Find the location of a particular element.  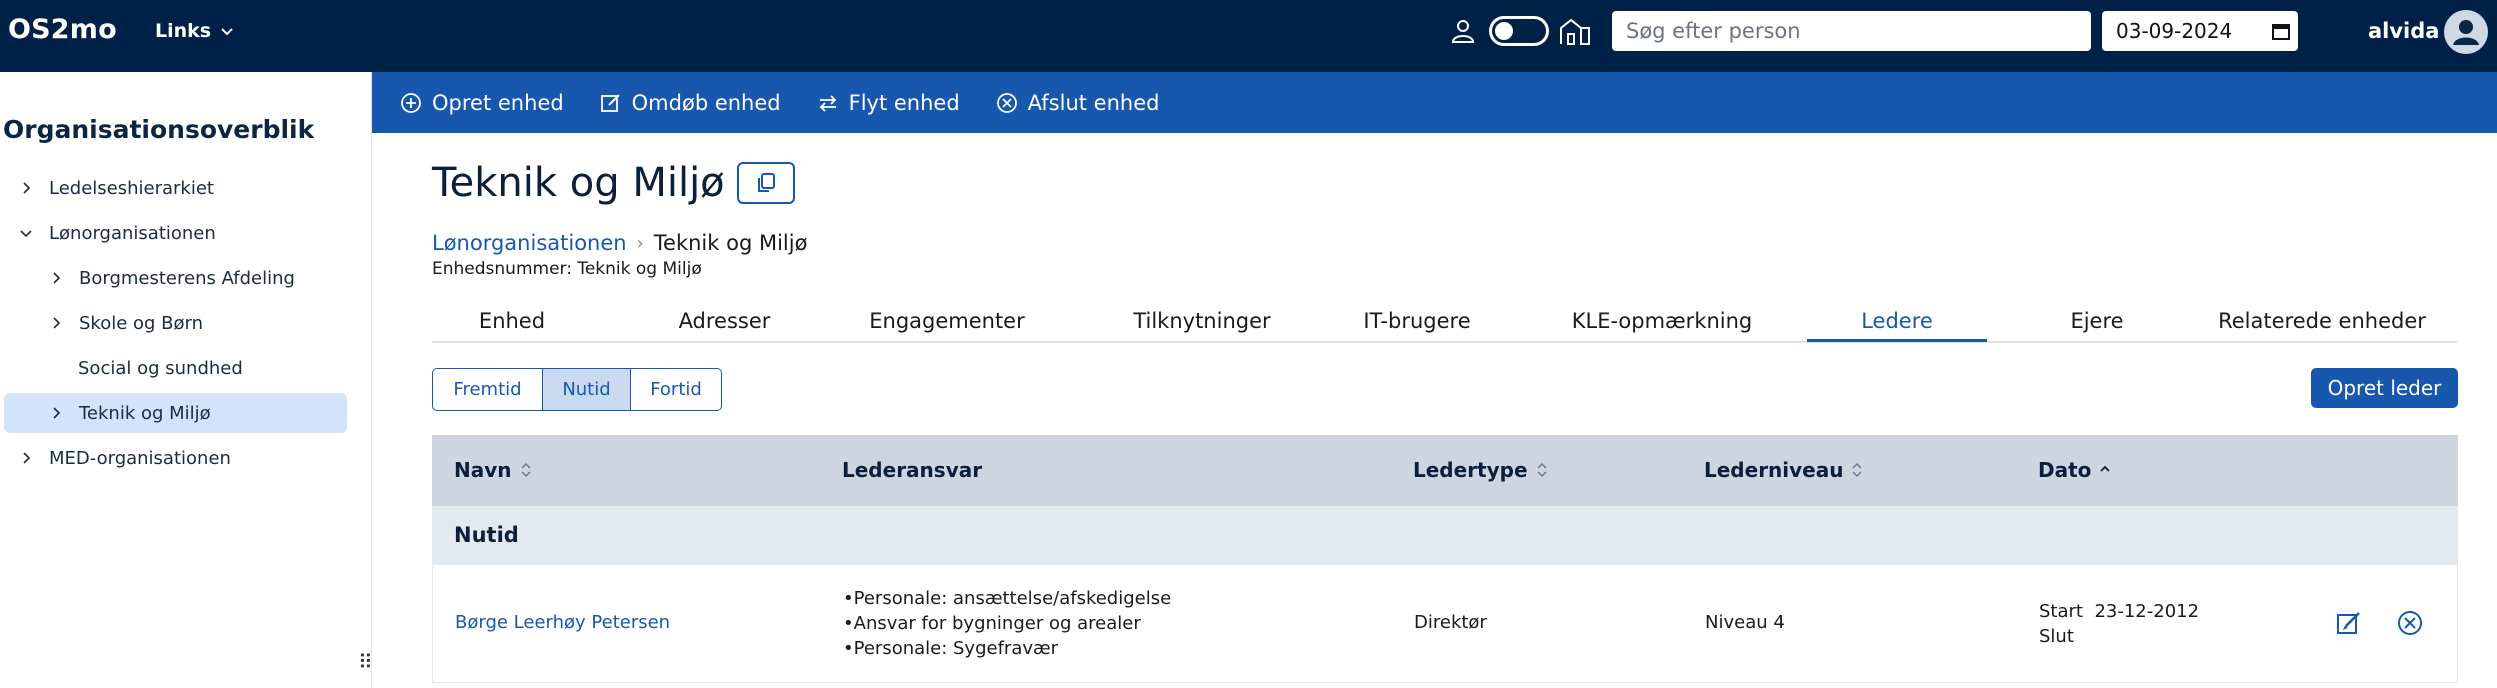

unit-number: Enhedsnummer: Teknik og Miljø is located at coordinates (567, 269).